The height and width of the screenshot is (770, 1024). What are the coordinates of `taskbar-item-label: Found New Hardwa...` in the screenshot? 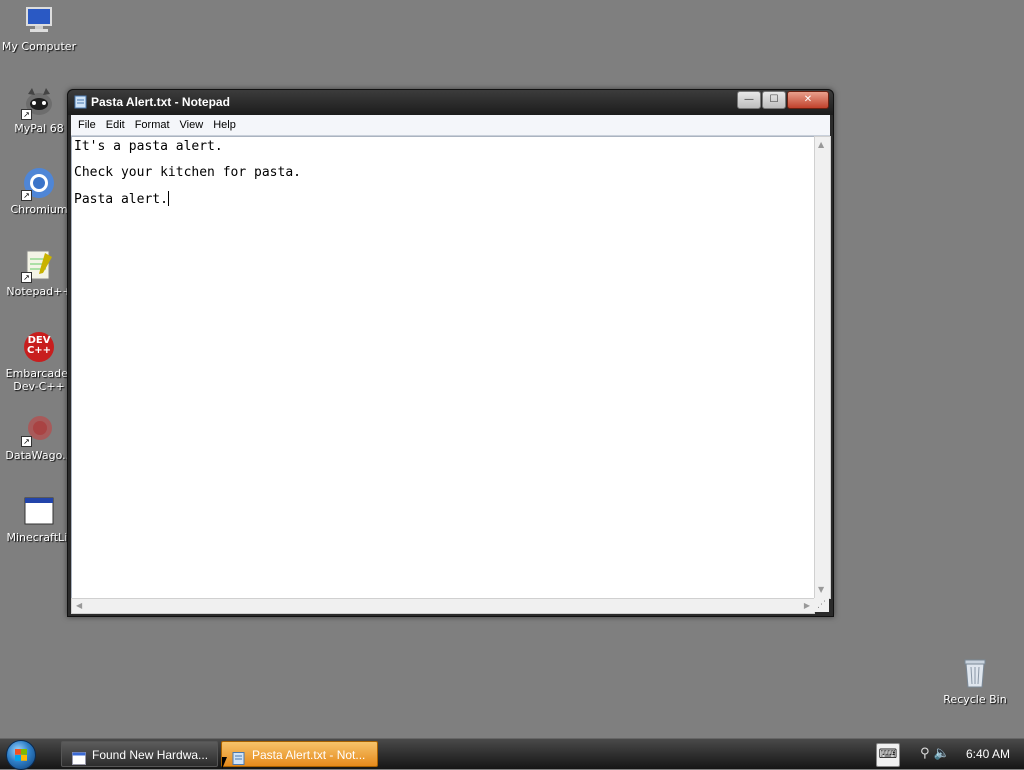 It's located at (150, 755).